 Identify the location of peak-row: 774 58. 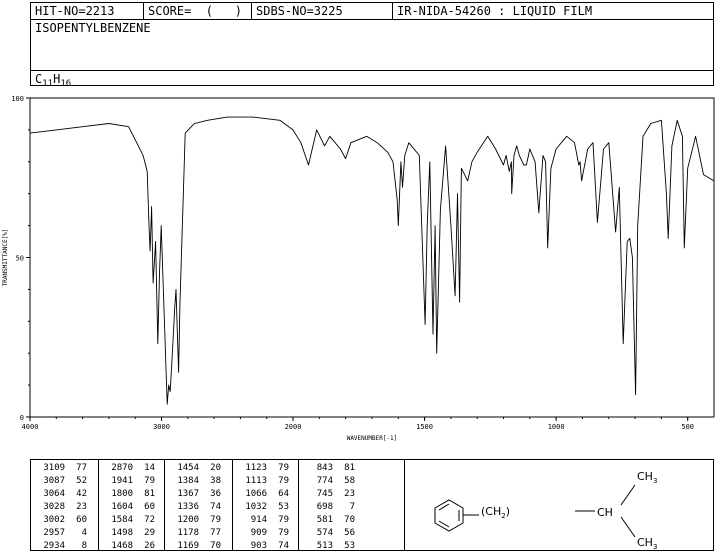
(351, 481).